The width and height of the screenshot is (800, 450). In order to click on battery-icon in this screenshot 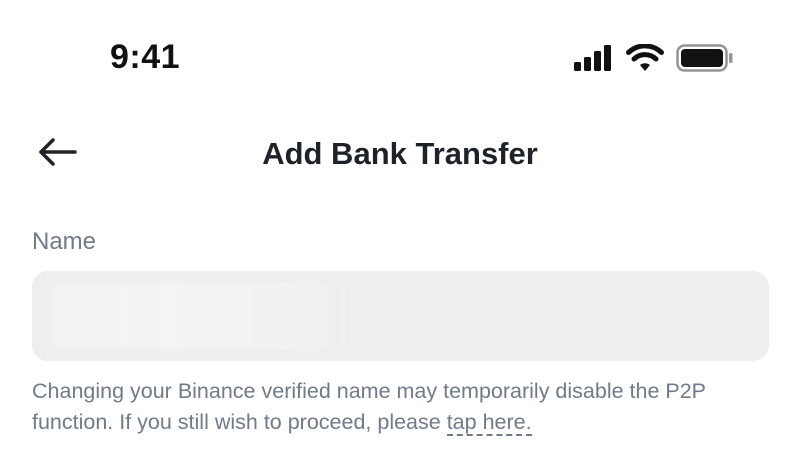, I will do `click(705, 58)`.